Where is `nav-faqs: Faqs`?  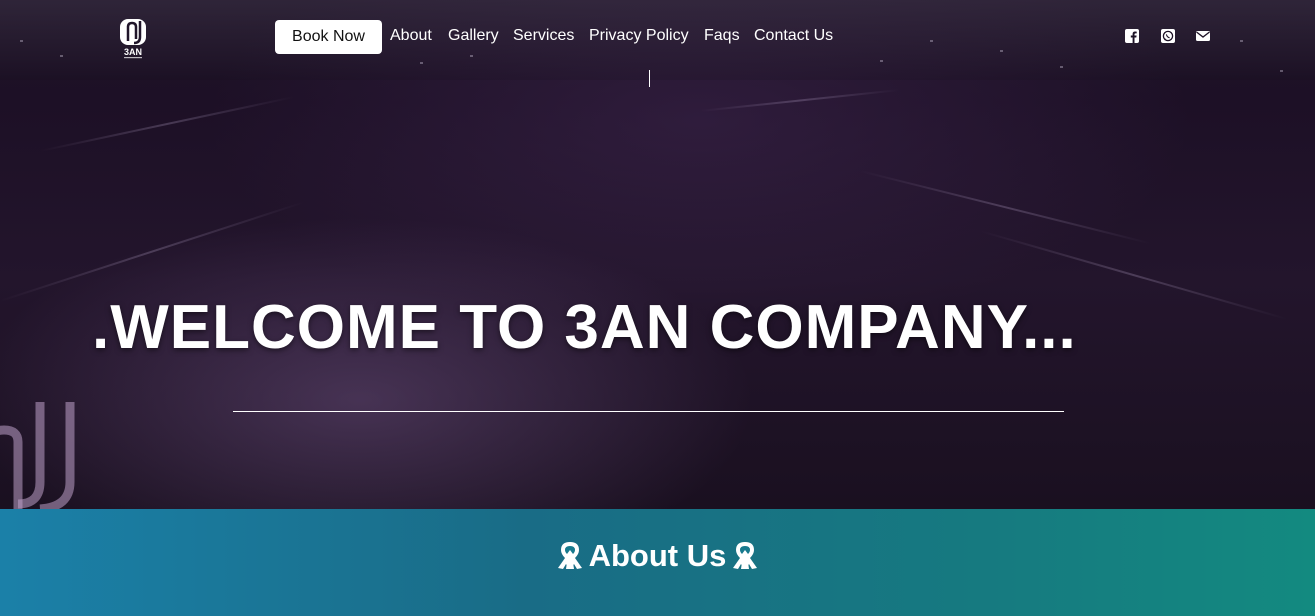 nav-faqs: Faqs is located at coordinates (722, 36).